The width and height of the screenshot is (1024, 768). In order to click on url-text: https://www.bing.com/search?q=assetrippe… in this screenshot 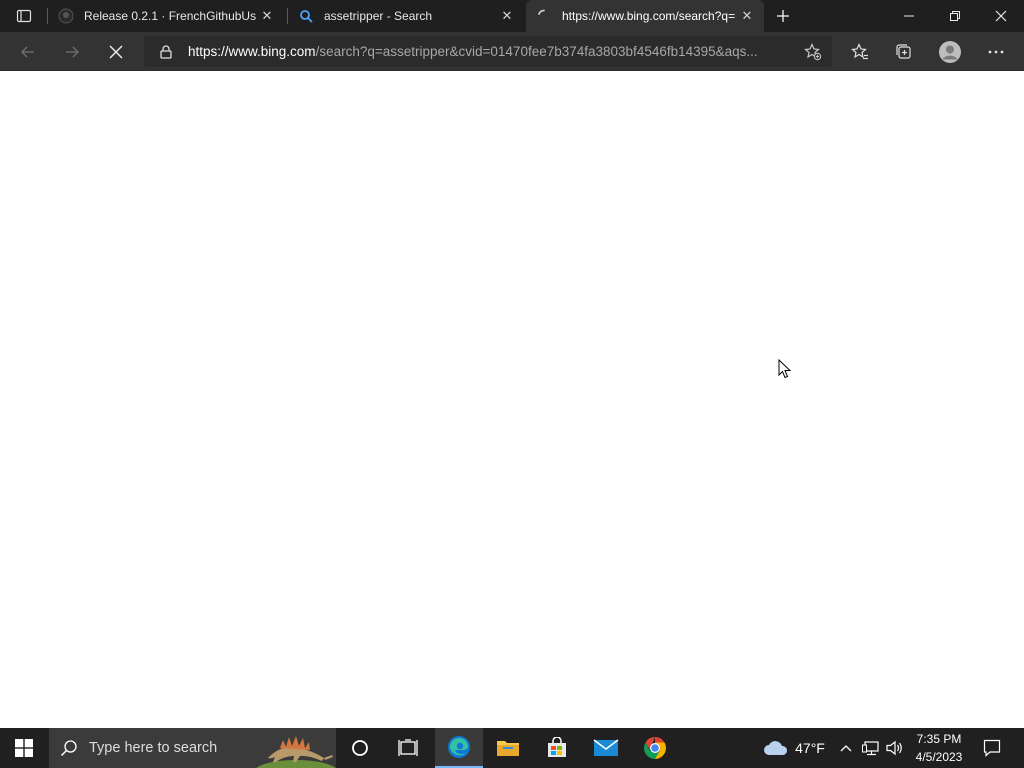, I will do `click(486, 51)`.